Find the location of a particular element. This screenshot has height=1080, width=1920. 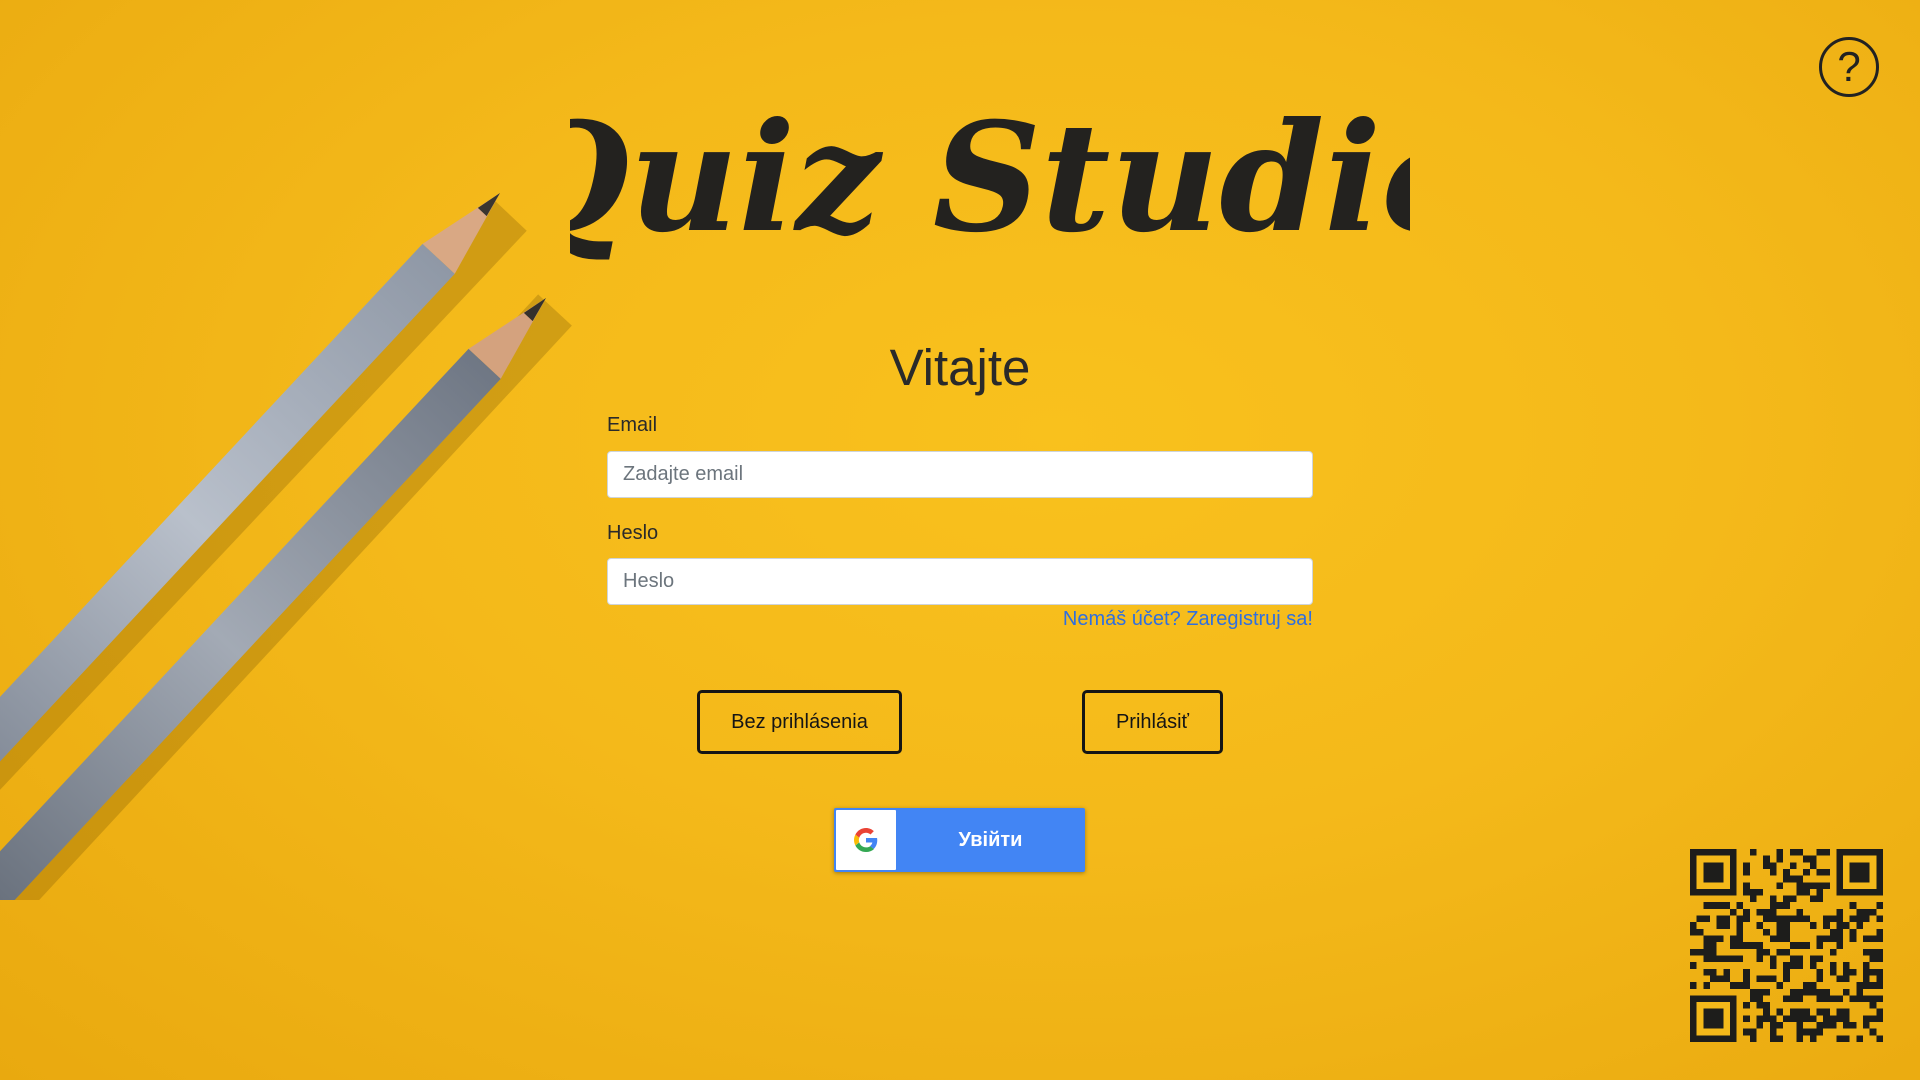

app-logo: Quiz Studio is located at coordinates (990, 178).